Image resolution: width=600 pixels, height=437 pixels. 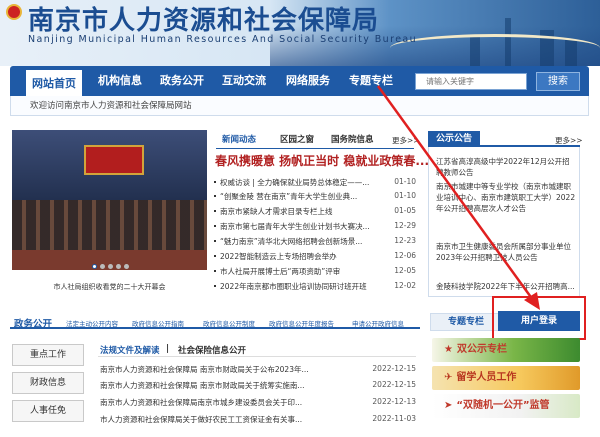 What do you see at coordinates (539, 318) in the screenshot?
I see `highlight-box` at bounding box center [539, 318].